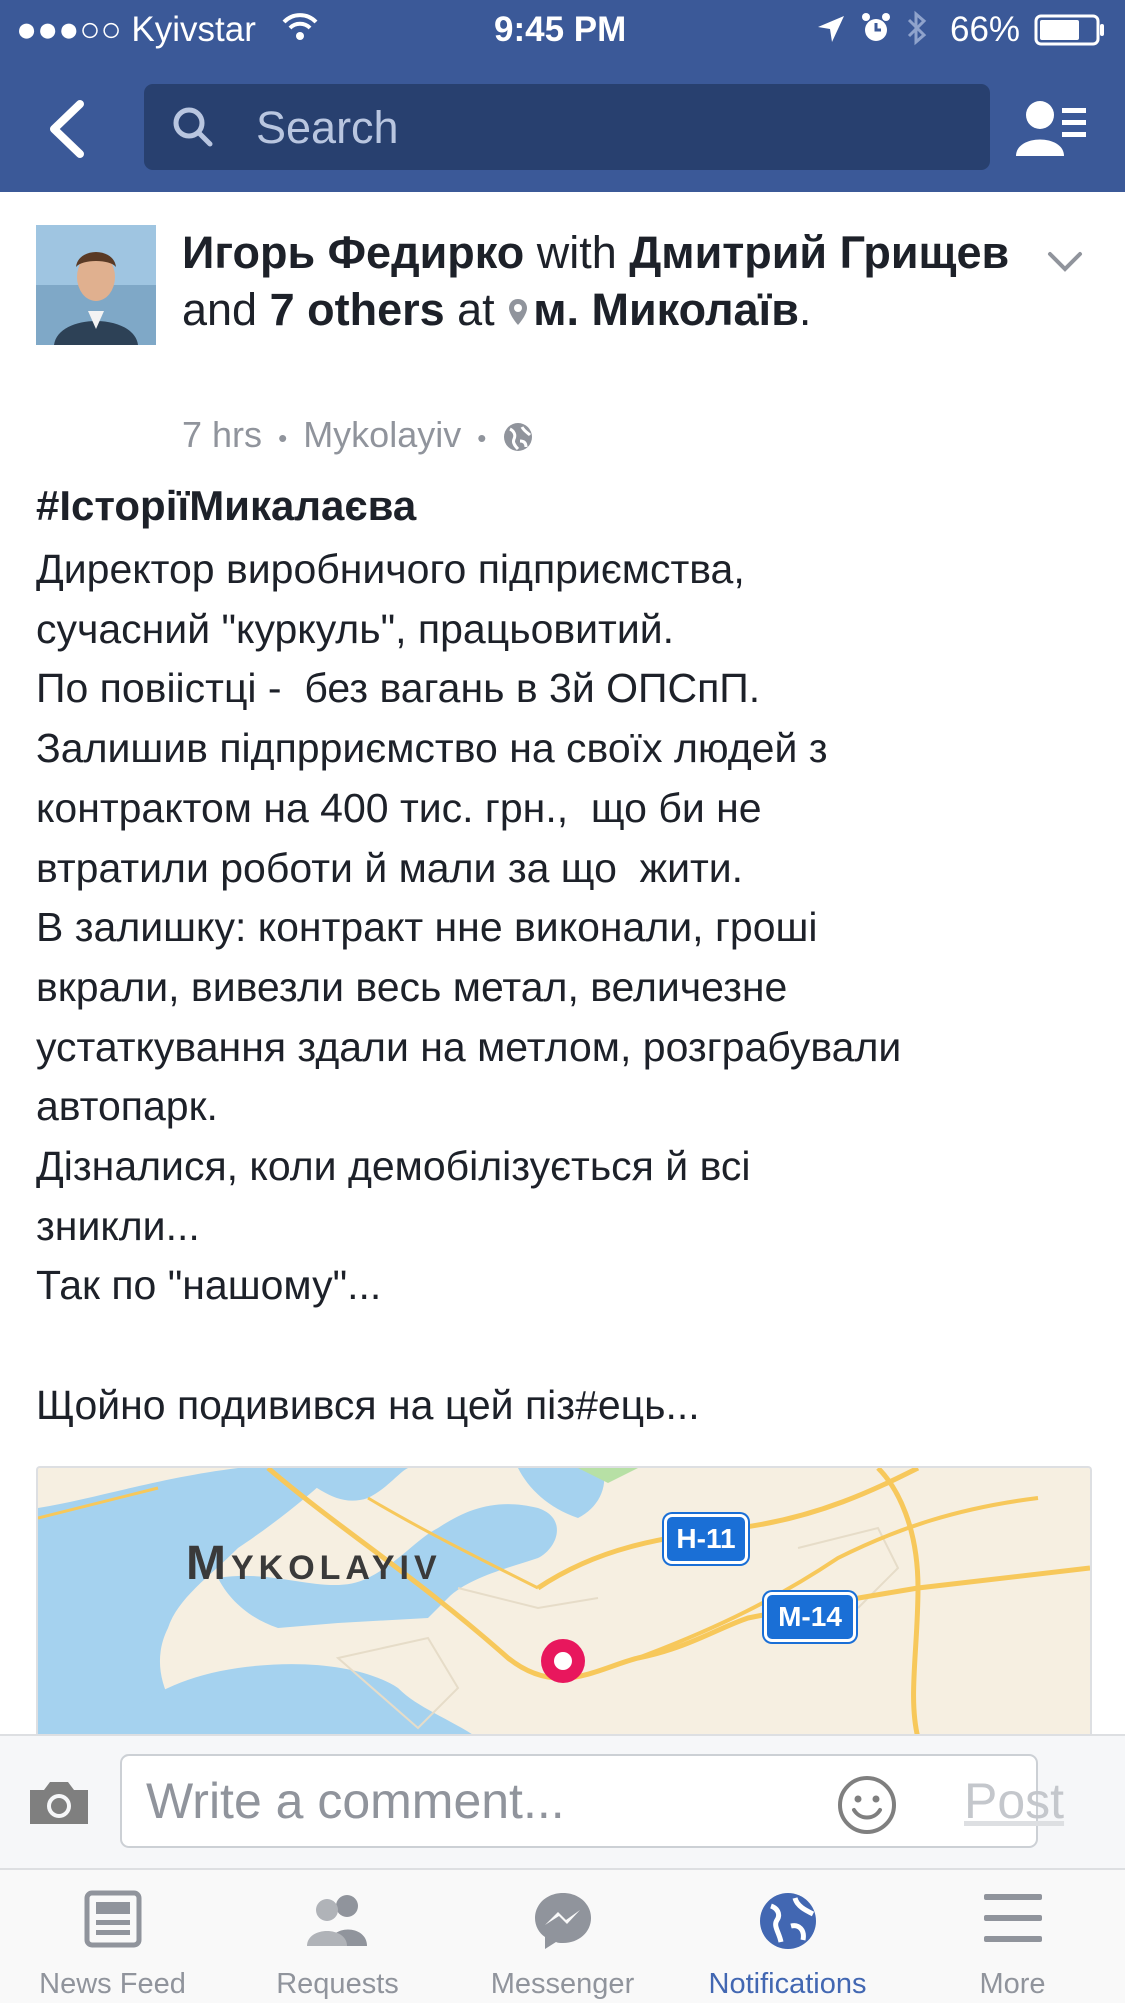 This screenshot has width=1125, height=2003. I want to click on location-pin-icon, so click(518, 312).